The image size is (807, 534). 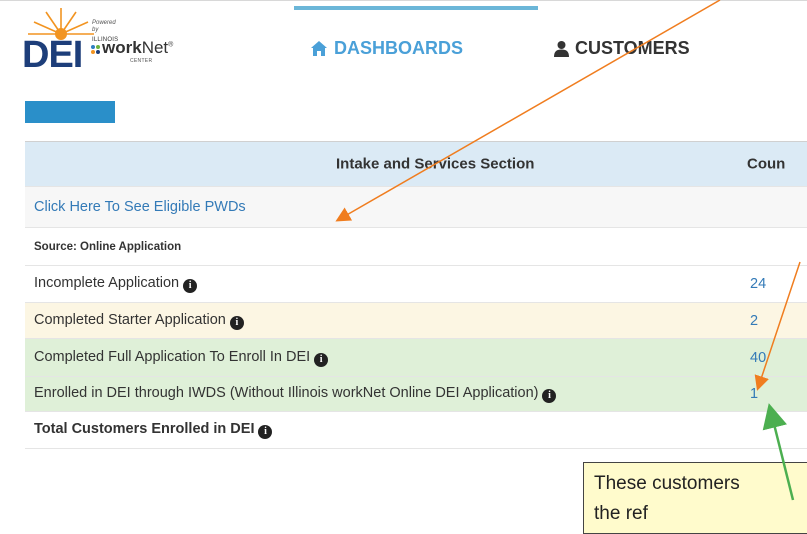 I want to click on logo-worknet: workNet®, so click(x=137, y=47).